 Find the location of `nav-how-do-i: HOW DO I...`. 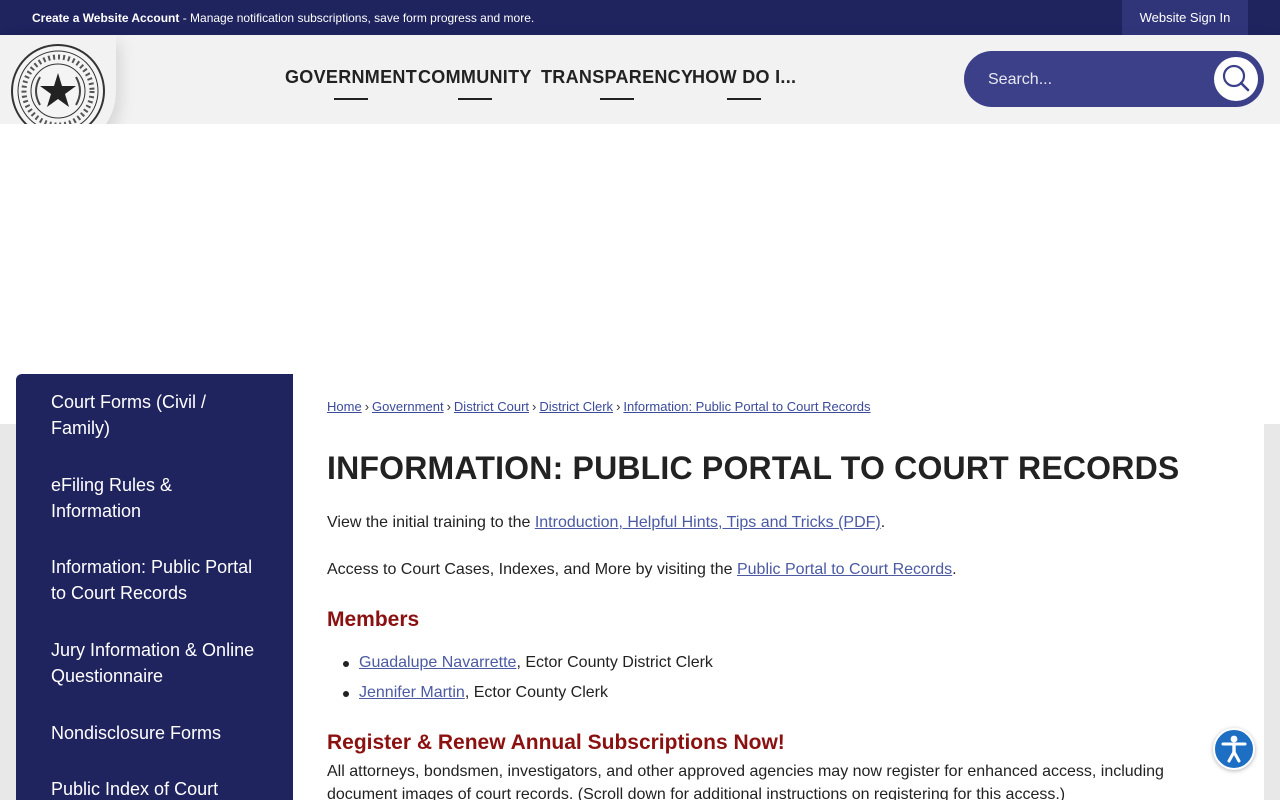

nav-how-do-i: HOW DO I... is located at coordinates (744, 83).